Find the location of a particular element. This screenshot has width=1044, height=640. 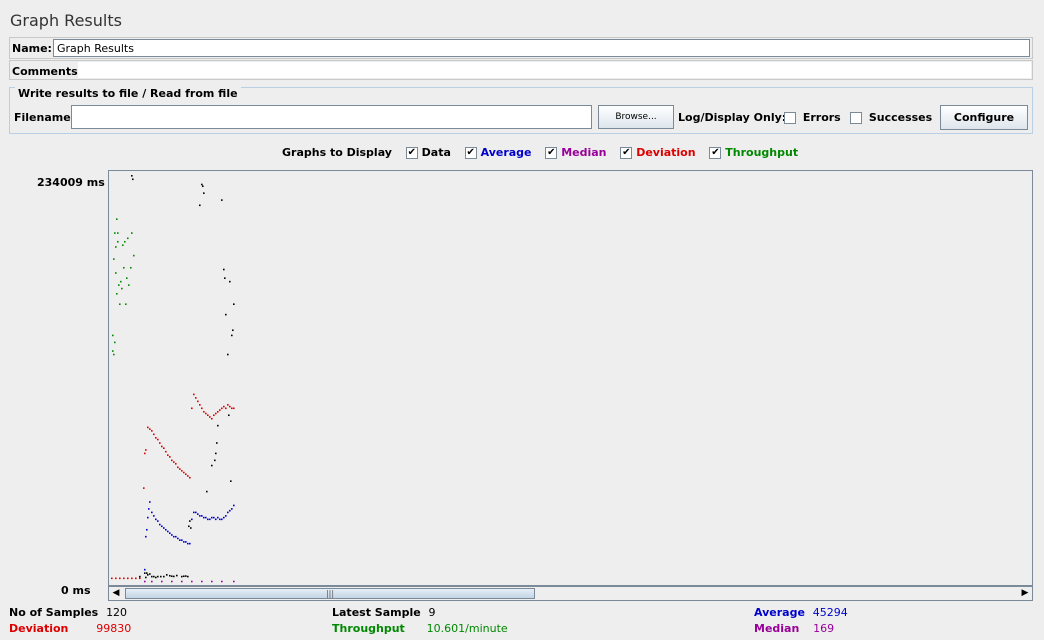

scroll-left-icon: ◀ is located at coordinates (116, 593).